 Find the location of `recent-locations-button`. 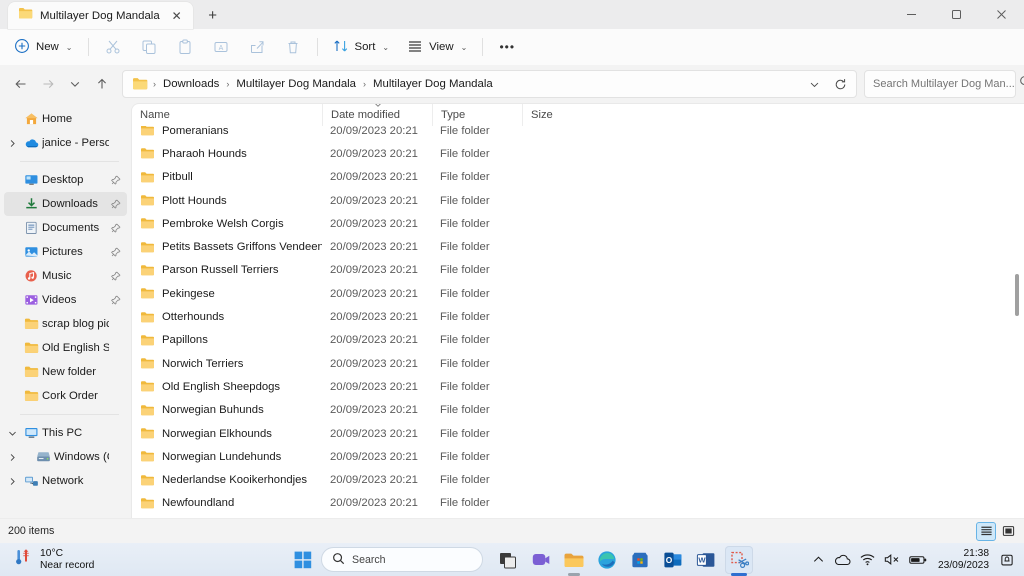

recent-locations-button is located at coordinates (75, 84).